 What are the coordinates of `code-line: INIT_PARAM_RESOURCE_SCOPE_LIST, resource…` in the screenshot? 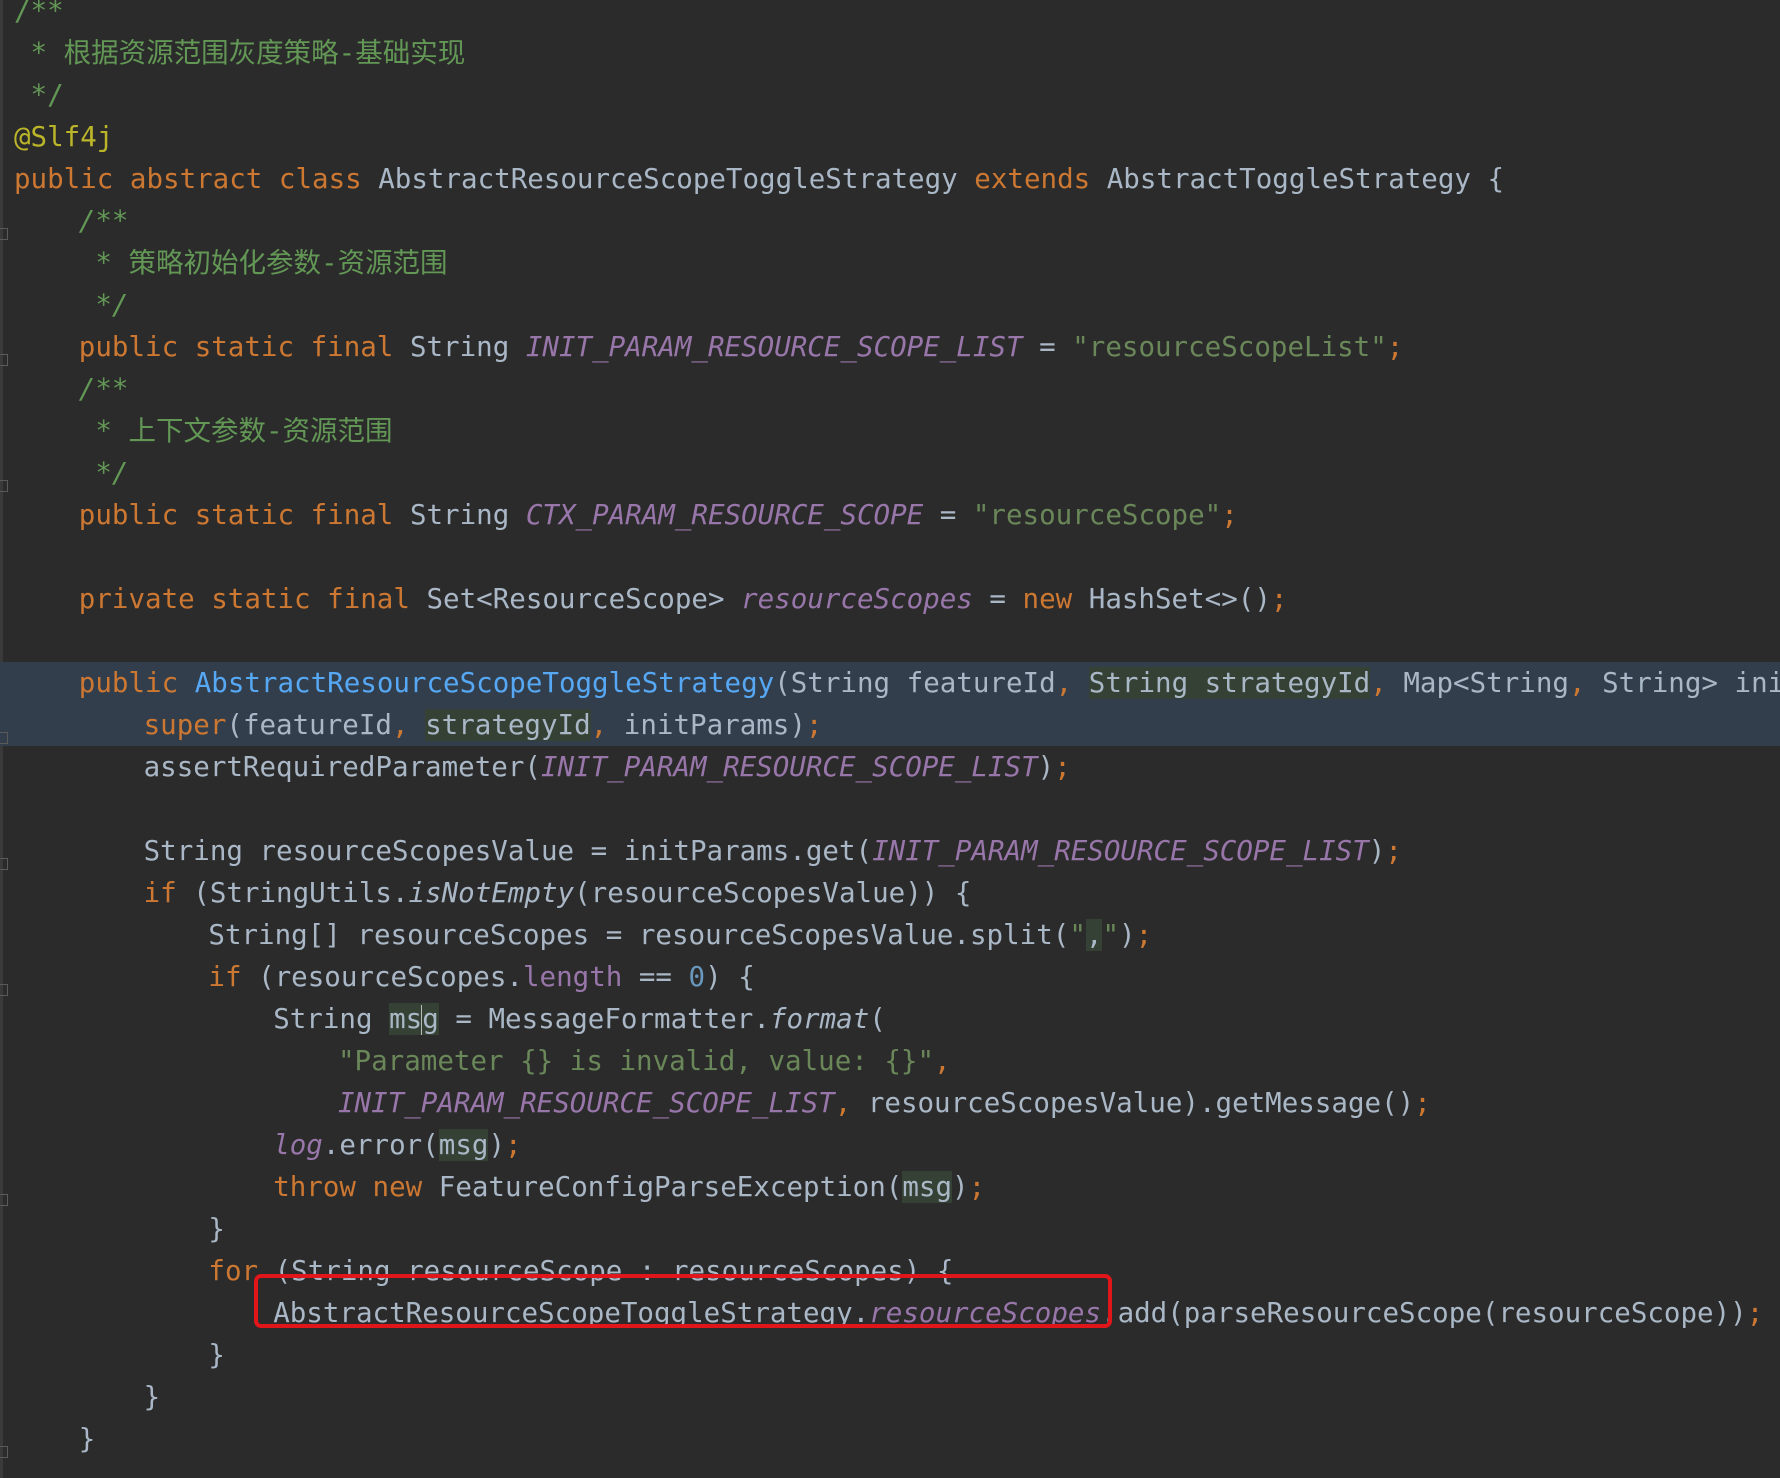 It's located at (890, 1103).